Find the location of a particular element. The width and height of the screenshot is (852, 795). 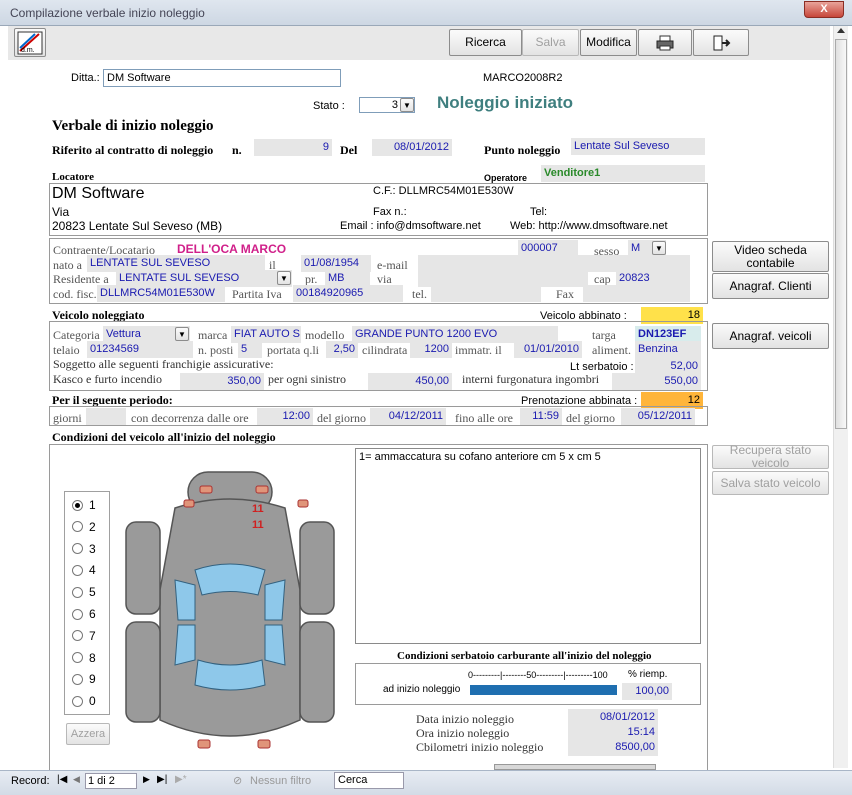

fino-label: fino alle ore is located at coordinates (484, 418).